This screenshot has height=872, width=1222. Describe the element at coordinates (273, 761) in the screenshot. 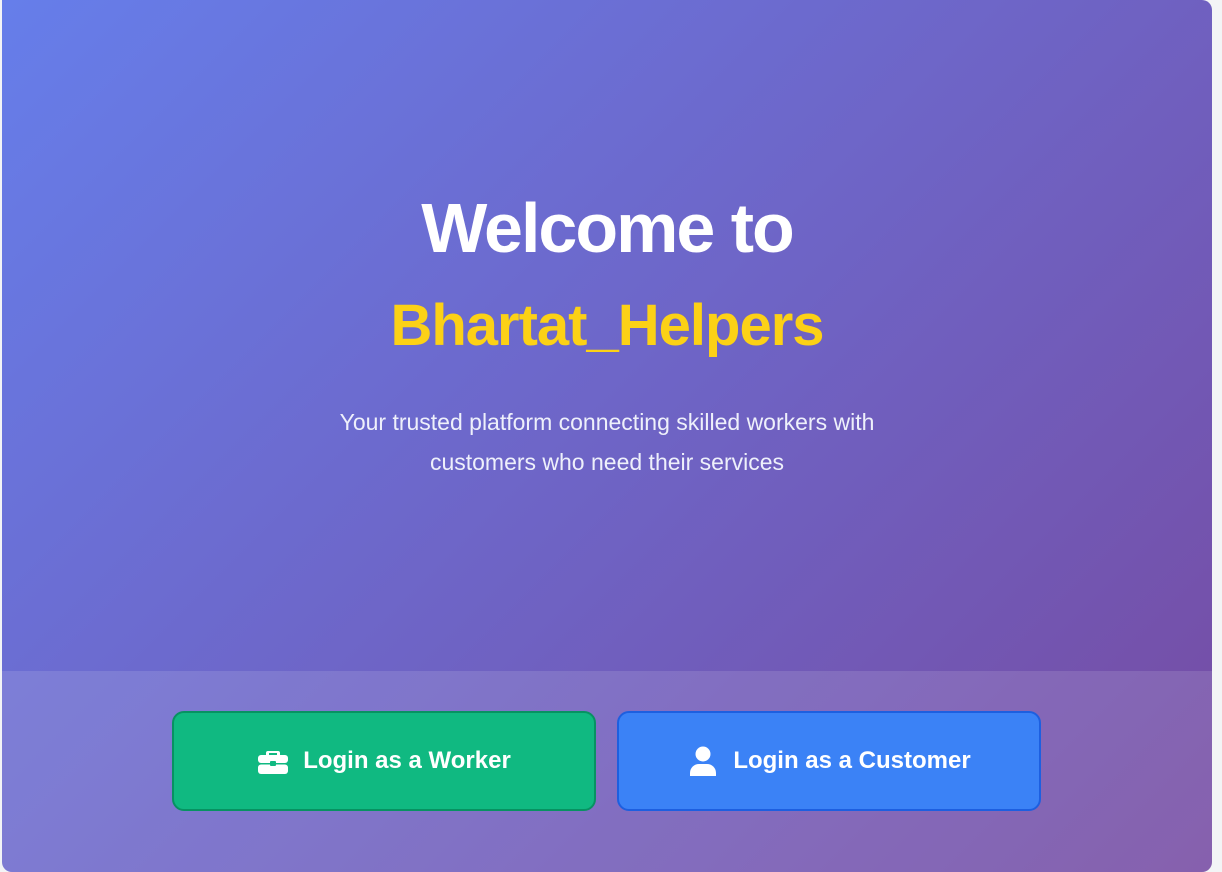

I see `briefcase-icon` at that location.